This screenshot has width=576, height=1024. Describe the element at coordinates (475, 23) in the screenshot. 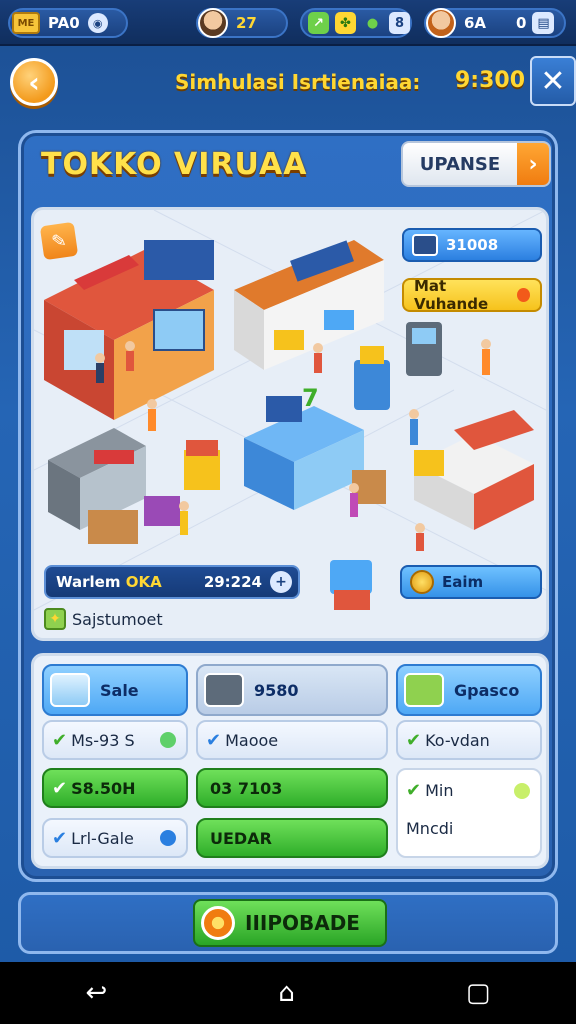

I see `profile-value: 6A` at that location.